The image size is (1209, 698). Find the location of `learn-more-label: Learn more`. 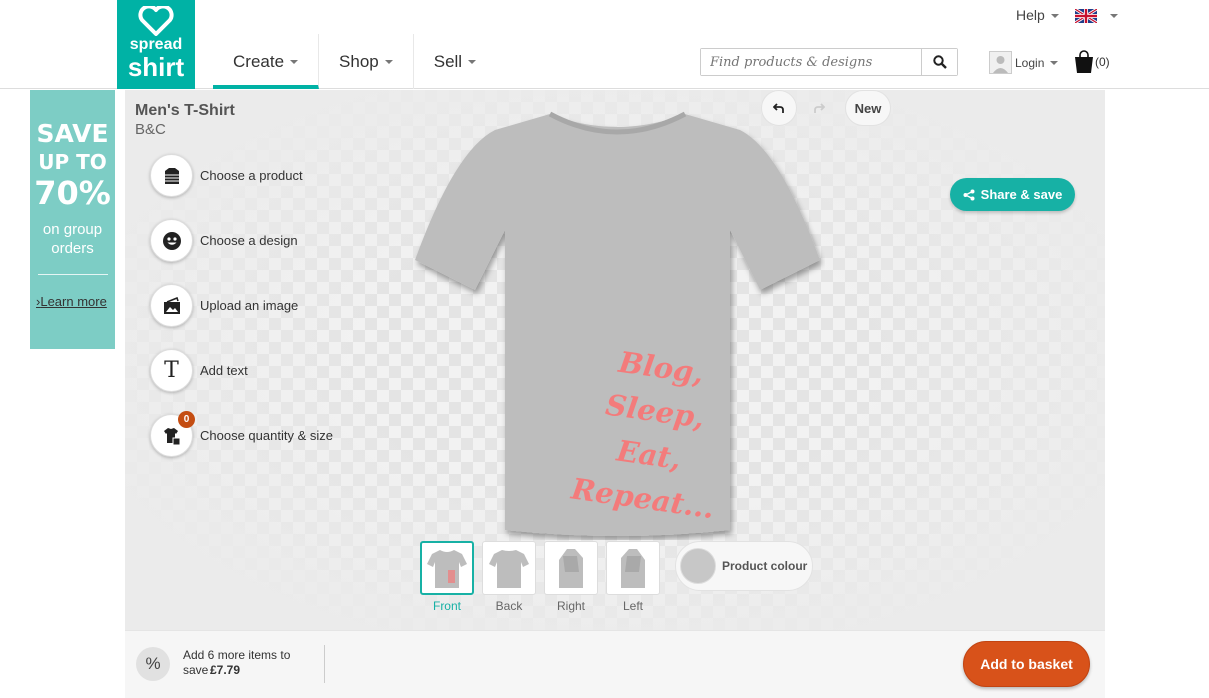

learn-more-label: Learn more is located at coordinates (73, 301).